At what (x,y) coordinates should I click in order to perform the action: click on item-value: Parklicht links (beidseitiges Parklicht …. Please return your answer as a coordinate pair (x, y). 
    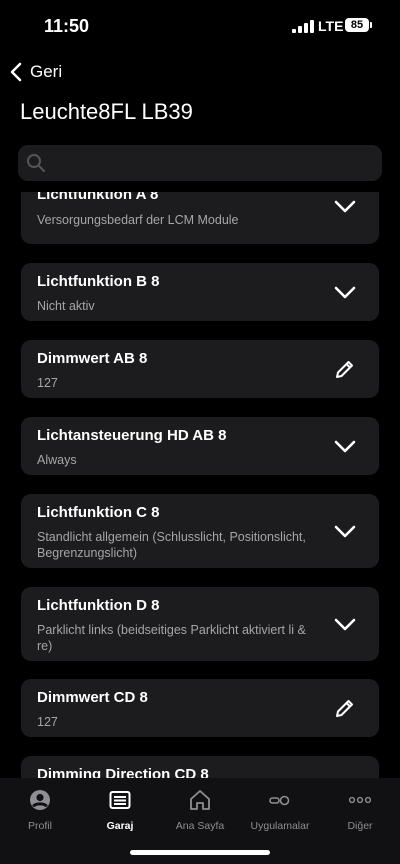
    Looking at the image, I should click on (171, 638).